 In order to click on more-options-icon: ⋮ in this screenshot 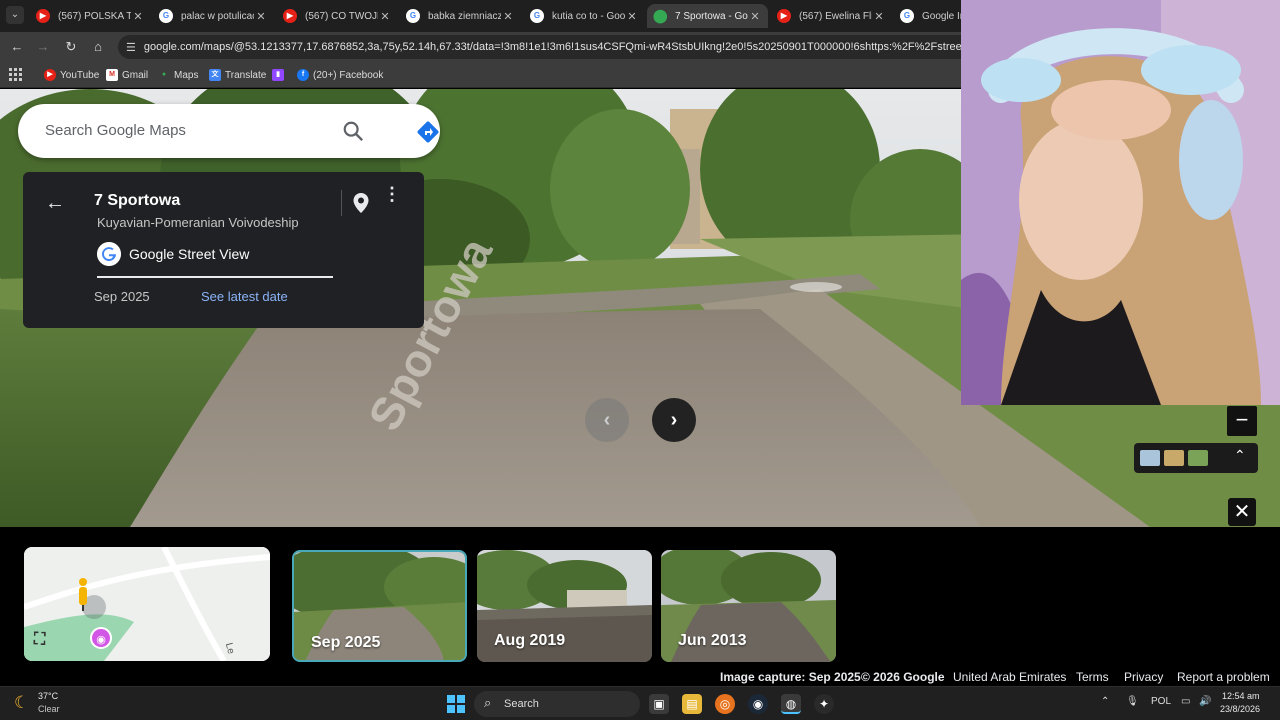, I will do `click(392, 194)`.